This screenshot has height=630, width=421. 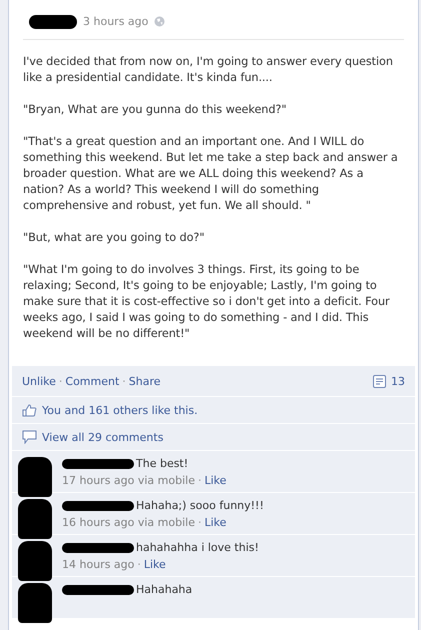 I want to click on globe-icon, so click(x=160, y=21).